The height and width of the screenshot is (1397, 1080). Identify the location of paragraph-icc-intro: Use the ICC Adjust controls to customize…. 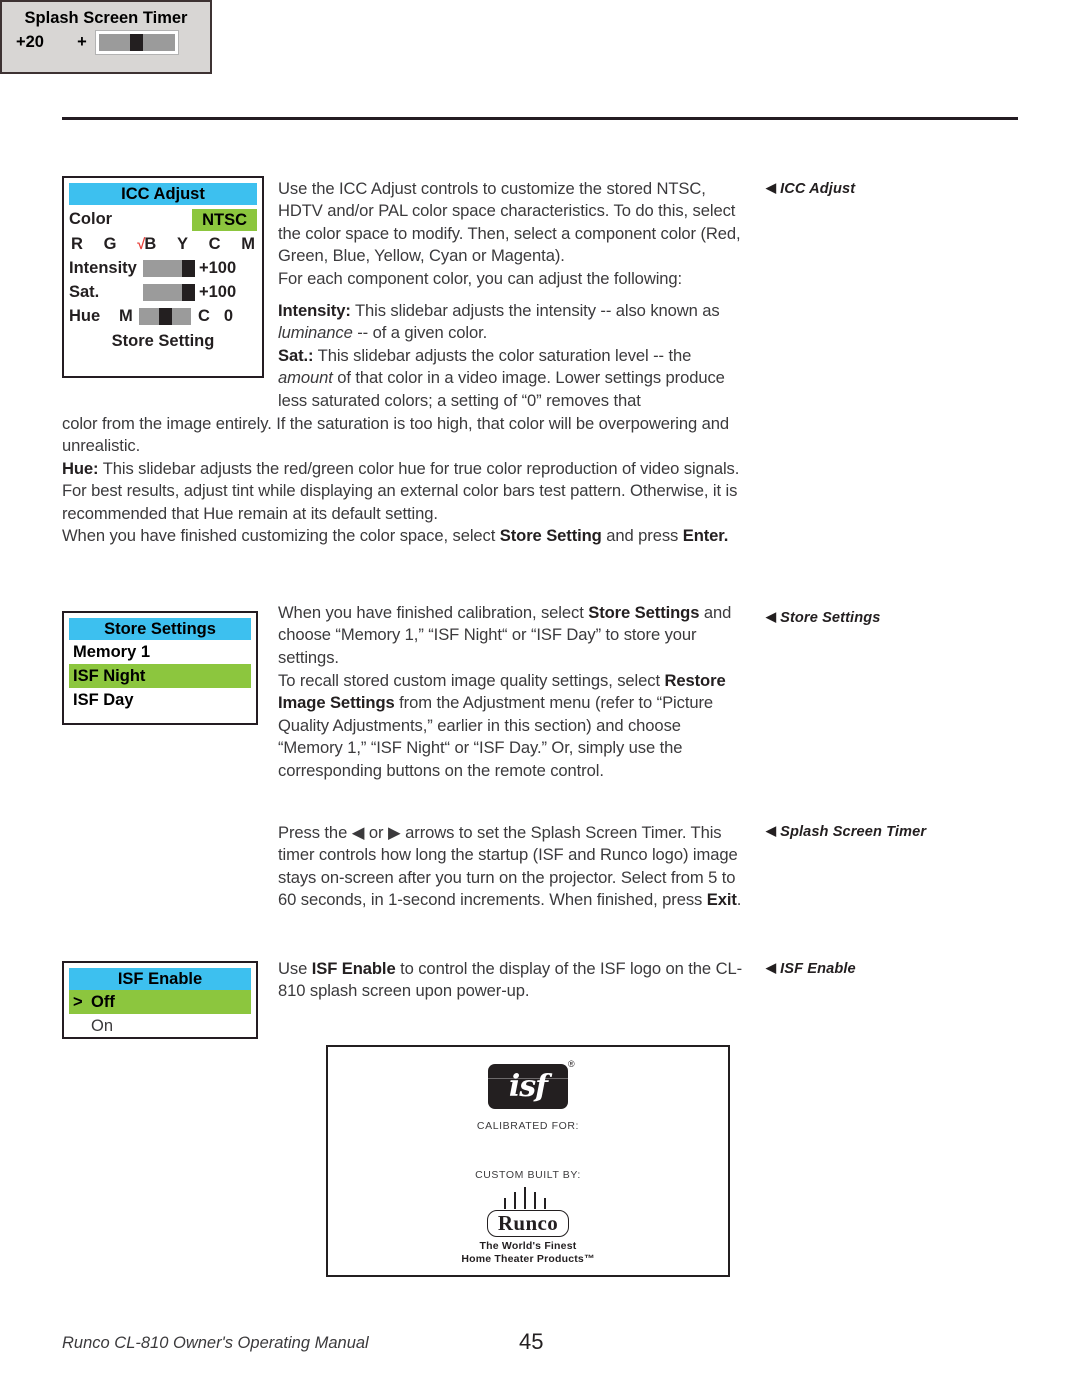
(509, 222).